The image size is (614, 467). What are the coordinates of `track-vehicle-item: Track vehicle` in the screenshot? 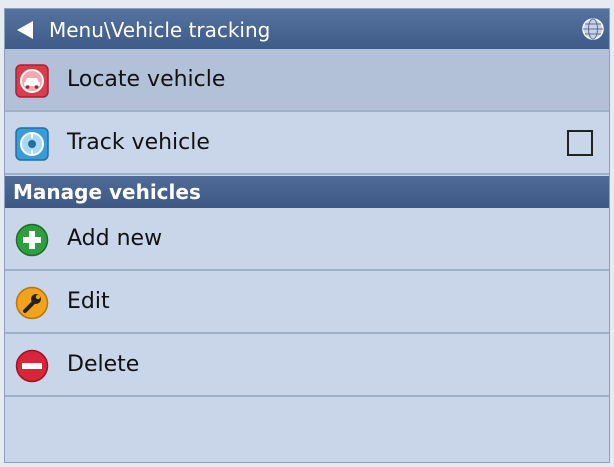 It's located at (307, 143).